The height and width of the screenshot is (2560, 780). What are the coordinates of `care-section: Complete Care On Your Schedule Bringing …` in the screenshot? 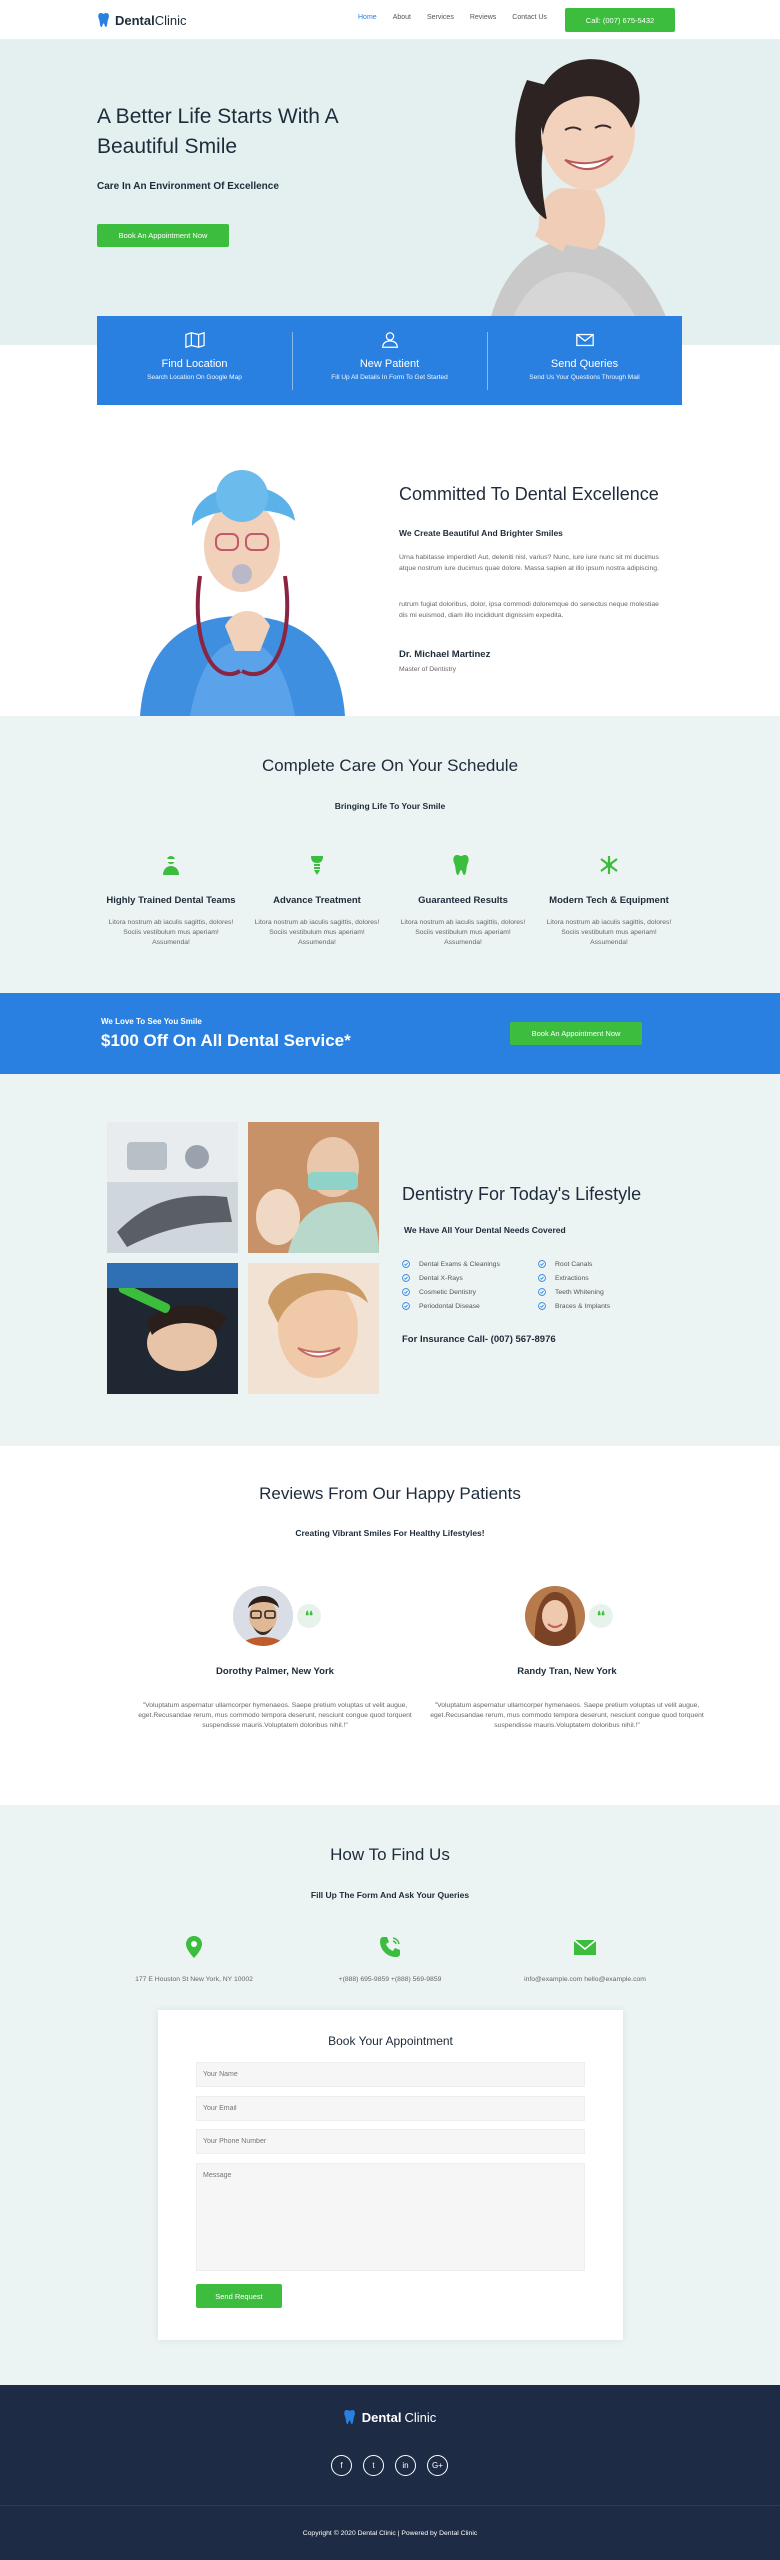 It's located at (390, 854).